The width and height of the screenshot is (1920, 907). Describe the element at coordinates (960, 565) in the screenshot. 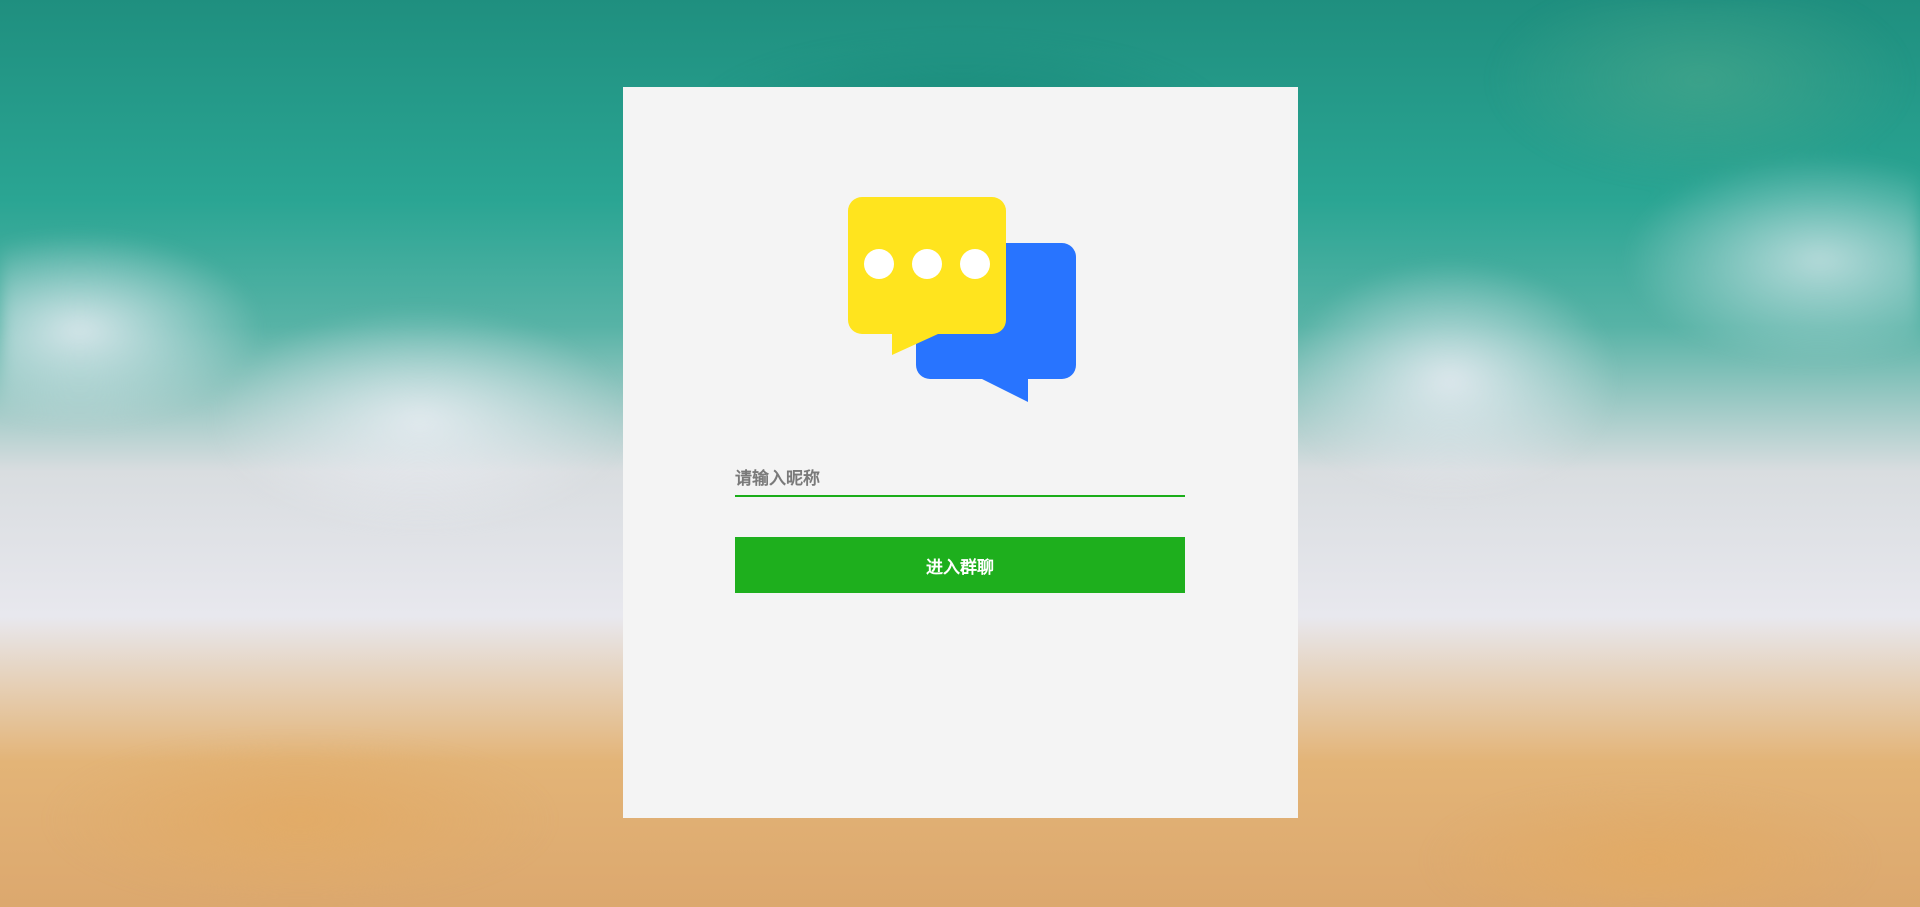

I see `enter-group-chat-button: 进入群聊` at that location.